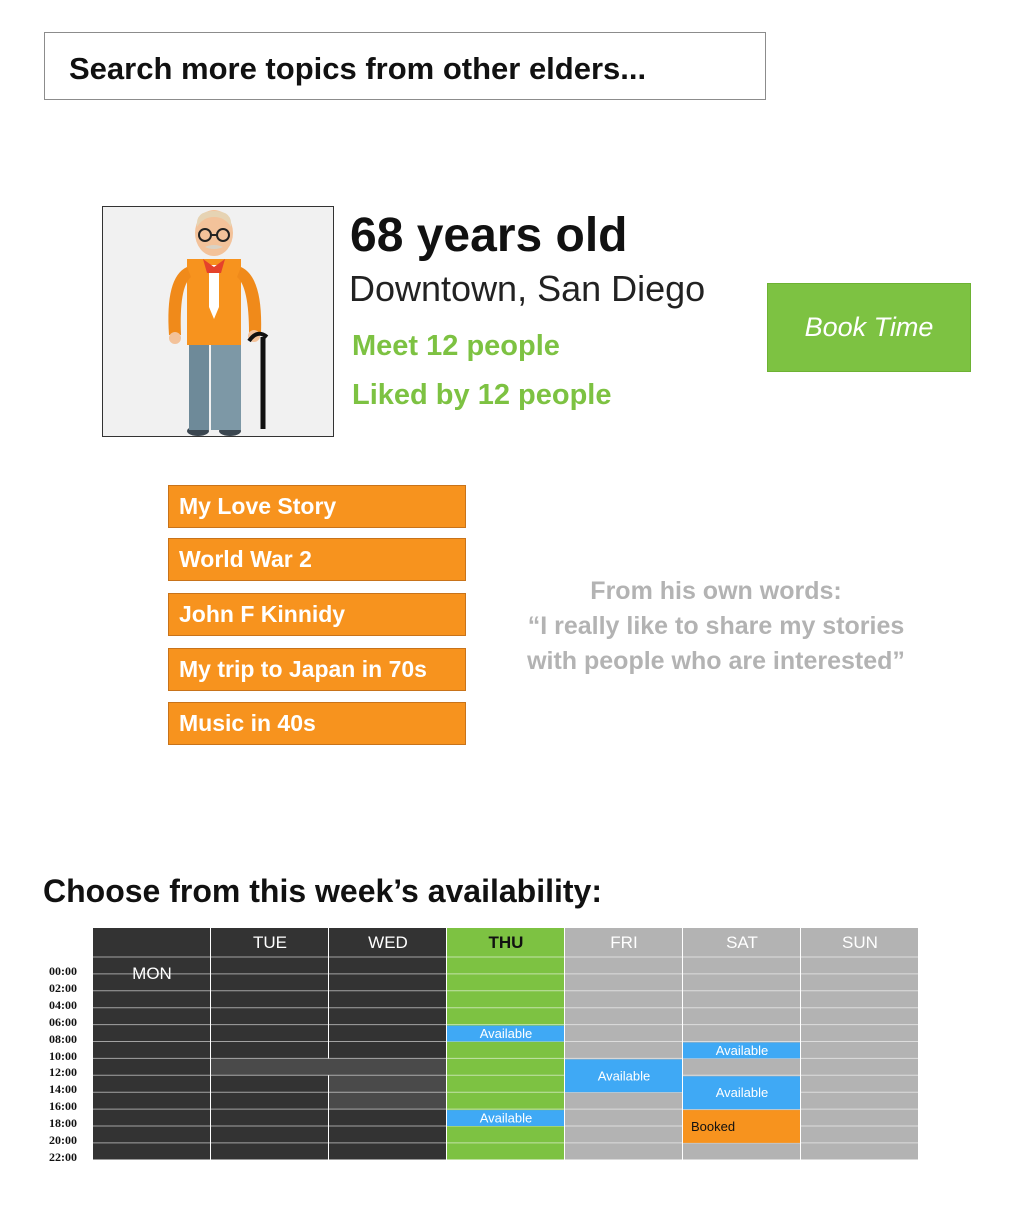  Describe the element at coordinates (152, 973) in the screenshot. I see `day-header-mon: MON` at that location.